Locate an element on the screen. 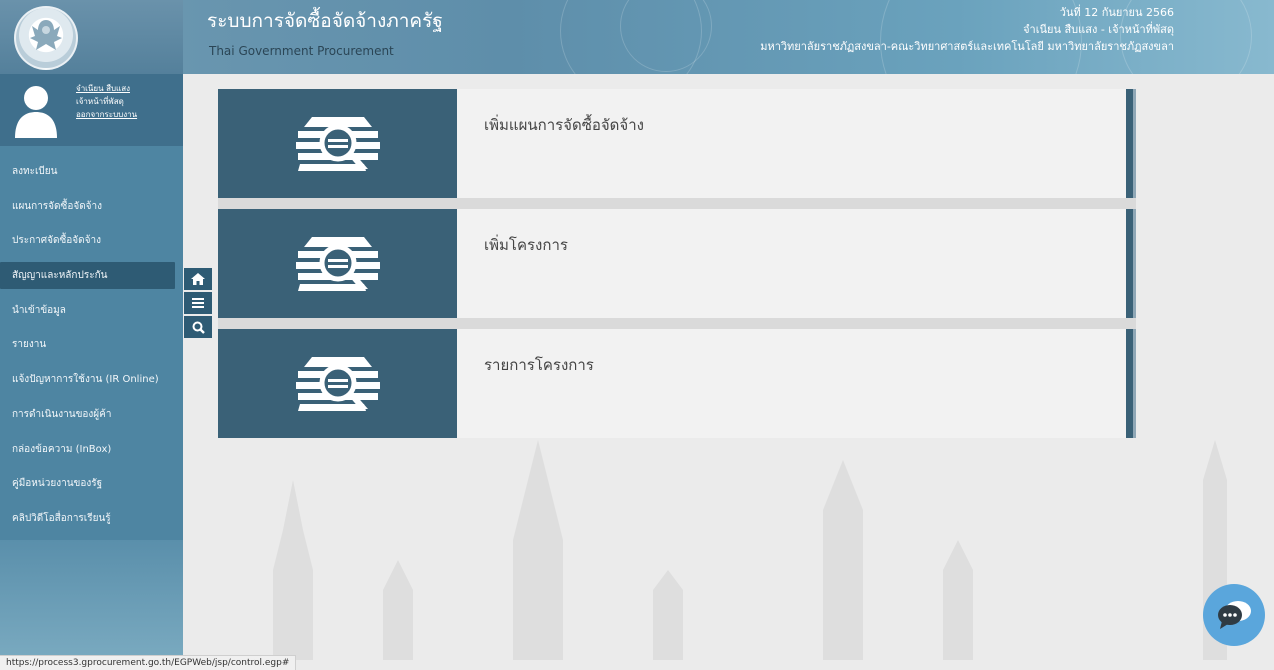 This screenshot has width=1274, height=670. sidebar-item-inbox: กล่องข้อความ (InBox) is located at coordinates (91, 449).